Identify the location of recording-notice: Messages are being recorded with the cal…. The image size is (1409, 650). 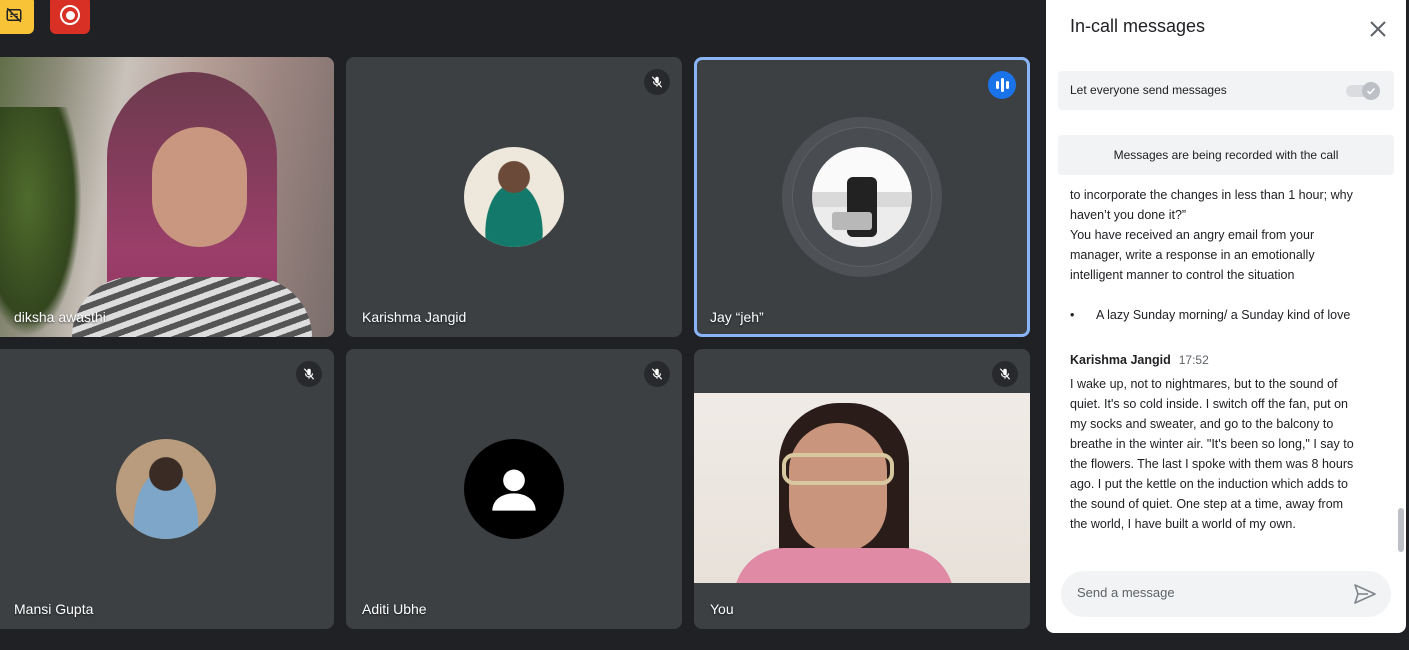
(1226, 155).